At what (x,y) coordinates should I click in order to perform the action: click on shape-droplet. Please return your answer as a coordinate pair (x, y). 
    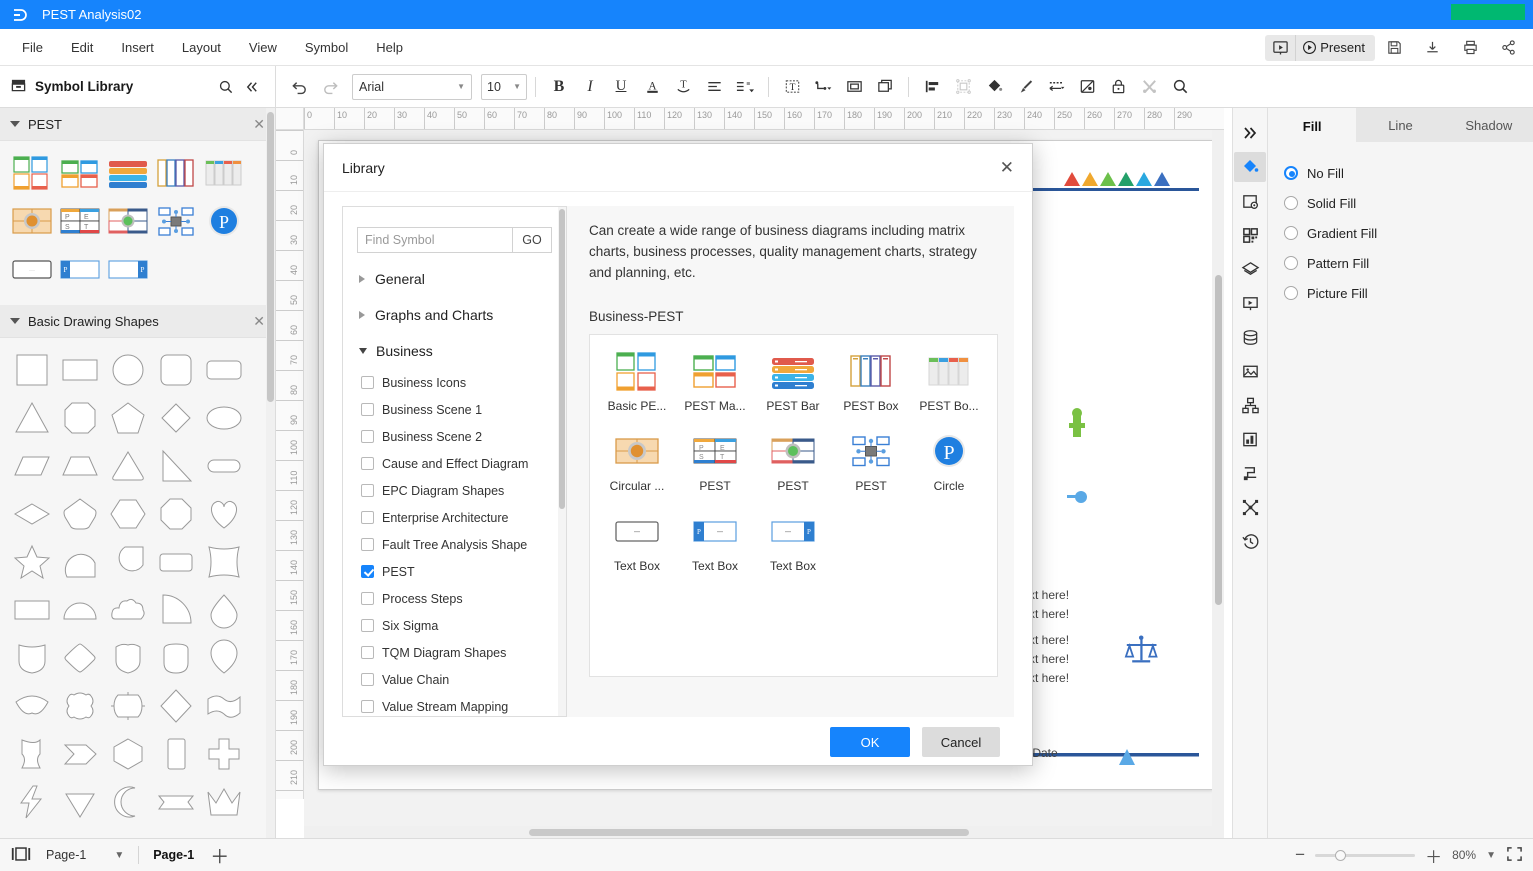
    Looking at the image, I should click on (224, 610).